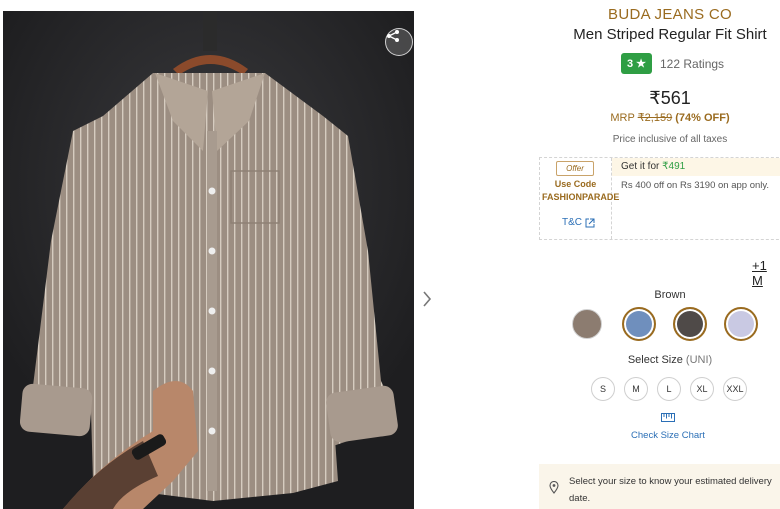  What do you see at coordinates (639, 324) in the screenshot?
I see `color-swatch-blue` at bounding box center [639, 324].